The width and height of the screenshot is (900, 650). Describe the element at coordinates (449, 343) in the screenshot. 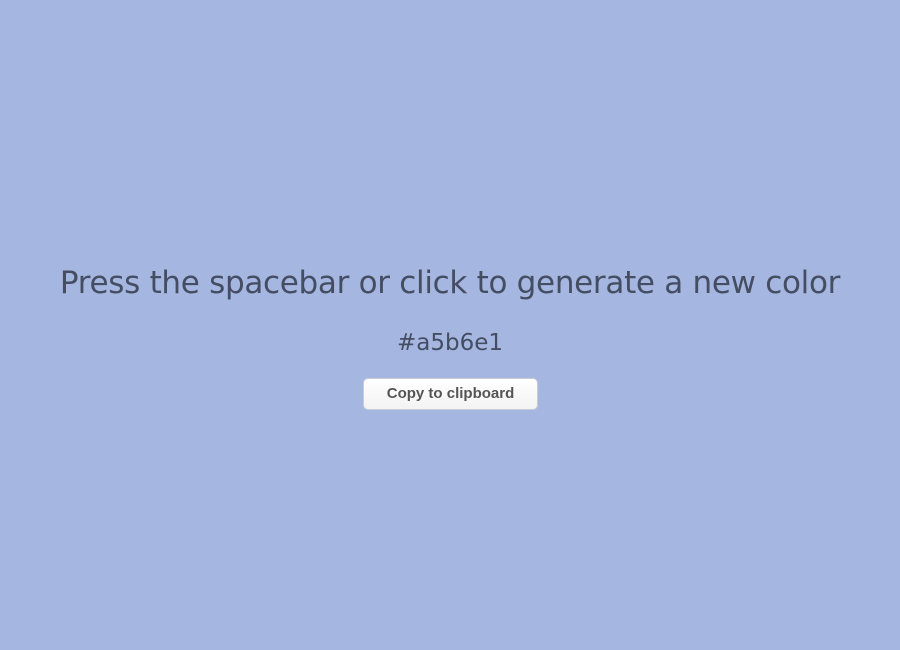

I see `hex-color-value: #a5b6e1` at that location.